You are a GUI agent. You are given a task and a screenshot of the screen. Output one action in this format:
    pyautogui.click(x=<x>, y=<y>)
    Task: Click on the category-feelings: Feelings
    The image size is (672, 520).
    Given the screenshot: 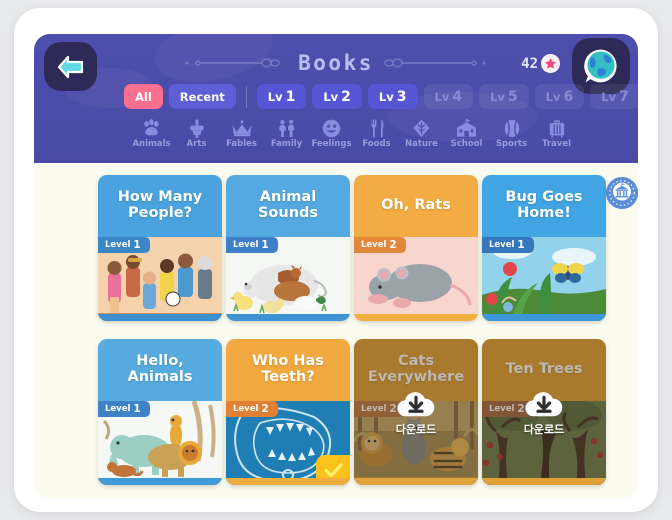 What is the action you would take?
    pyautogui.click(x=331, y=133)
    